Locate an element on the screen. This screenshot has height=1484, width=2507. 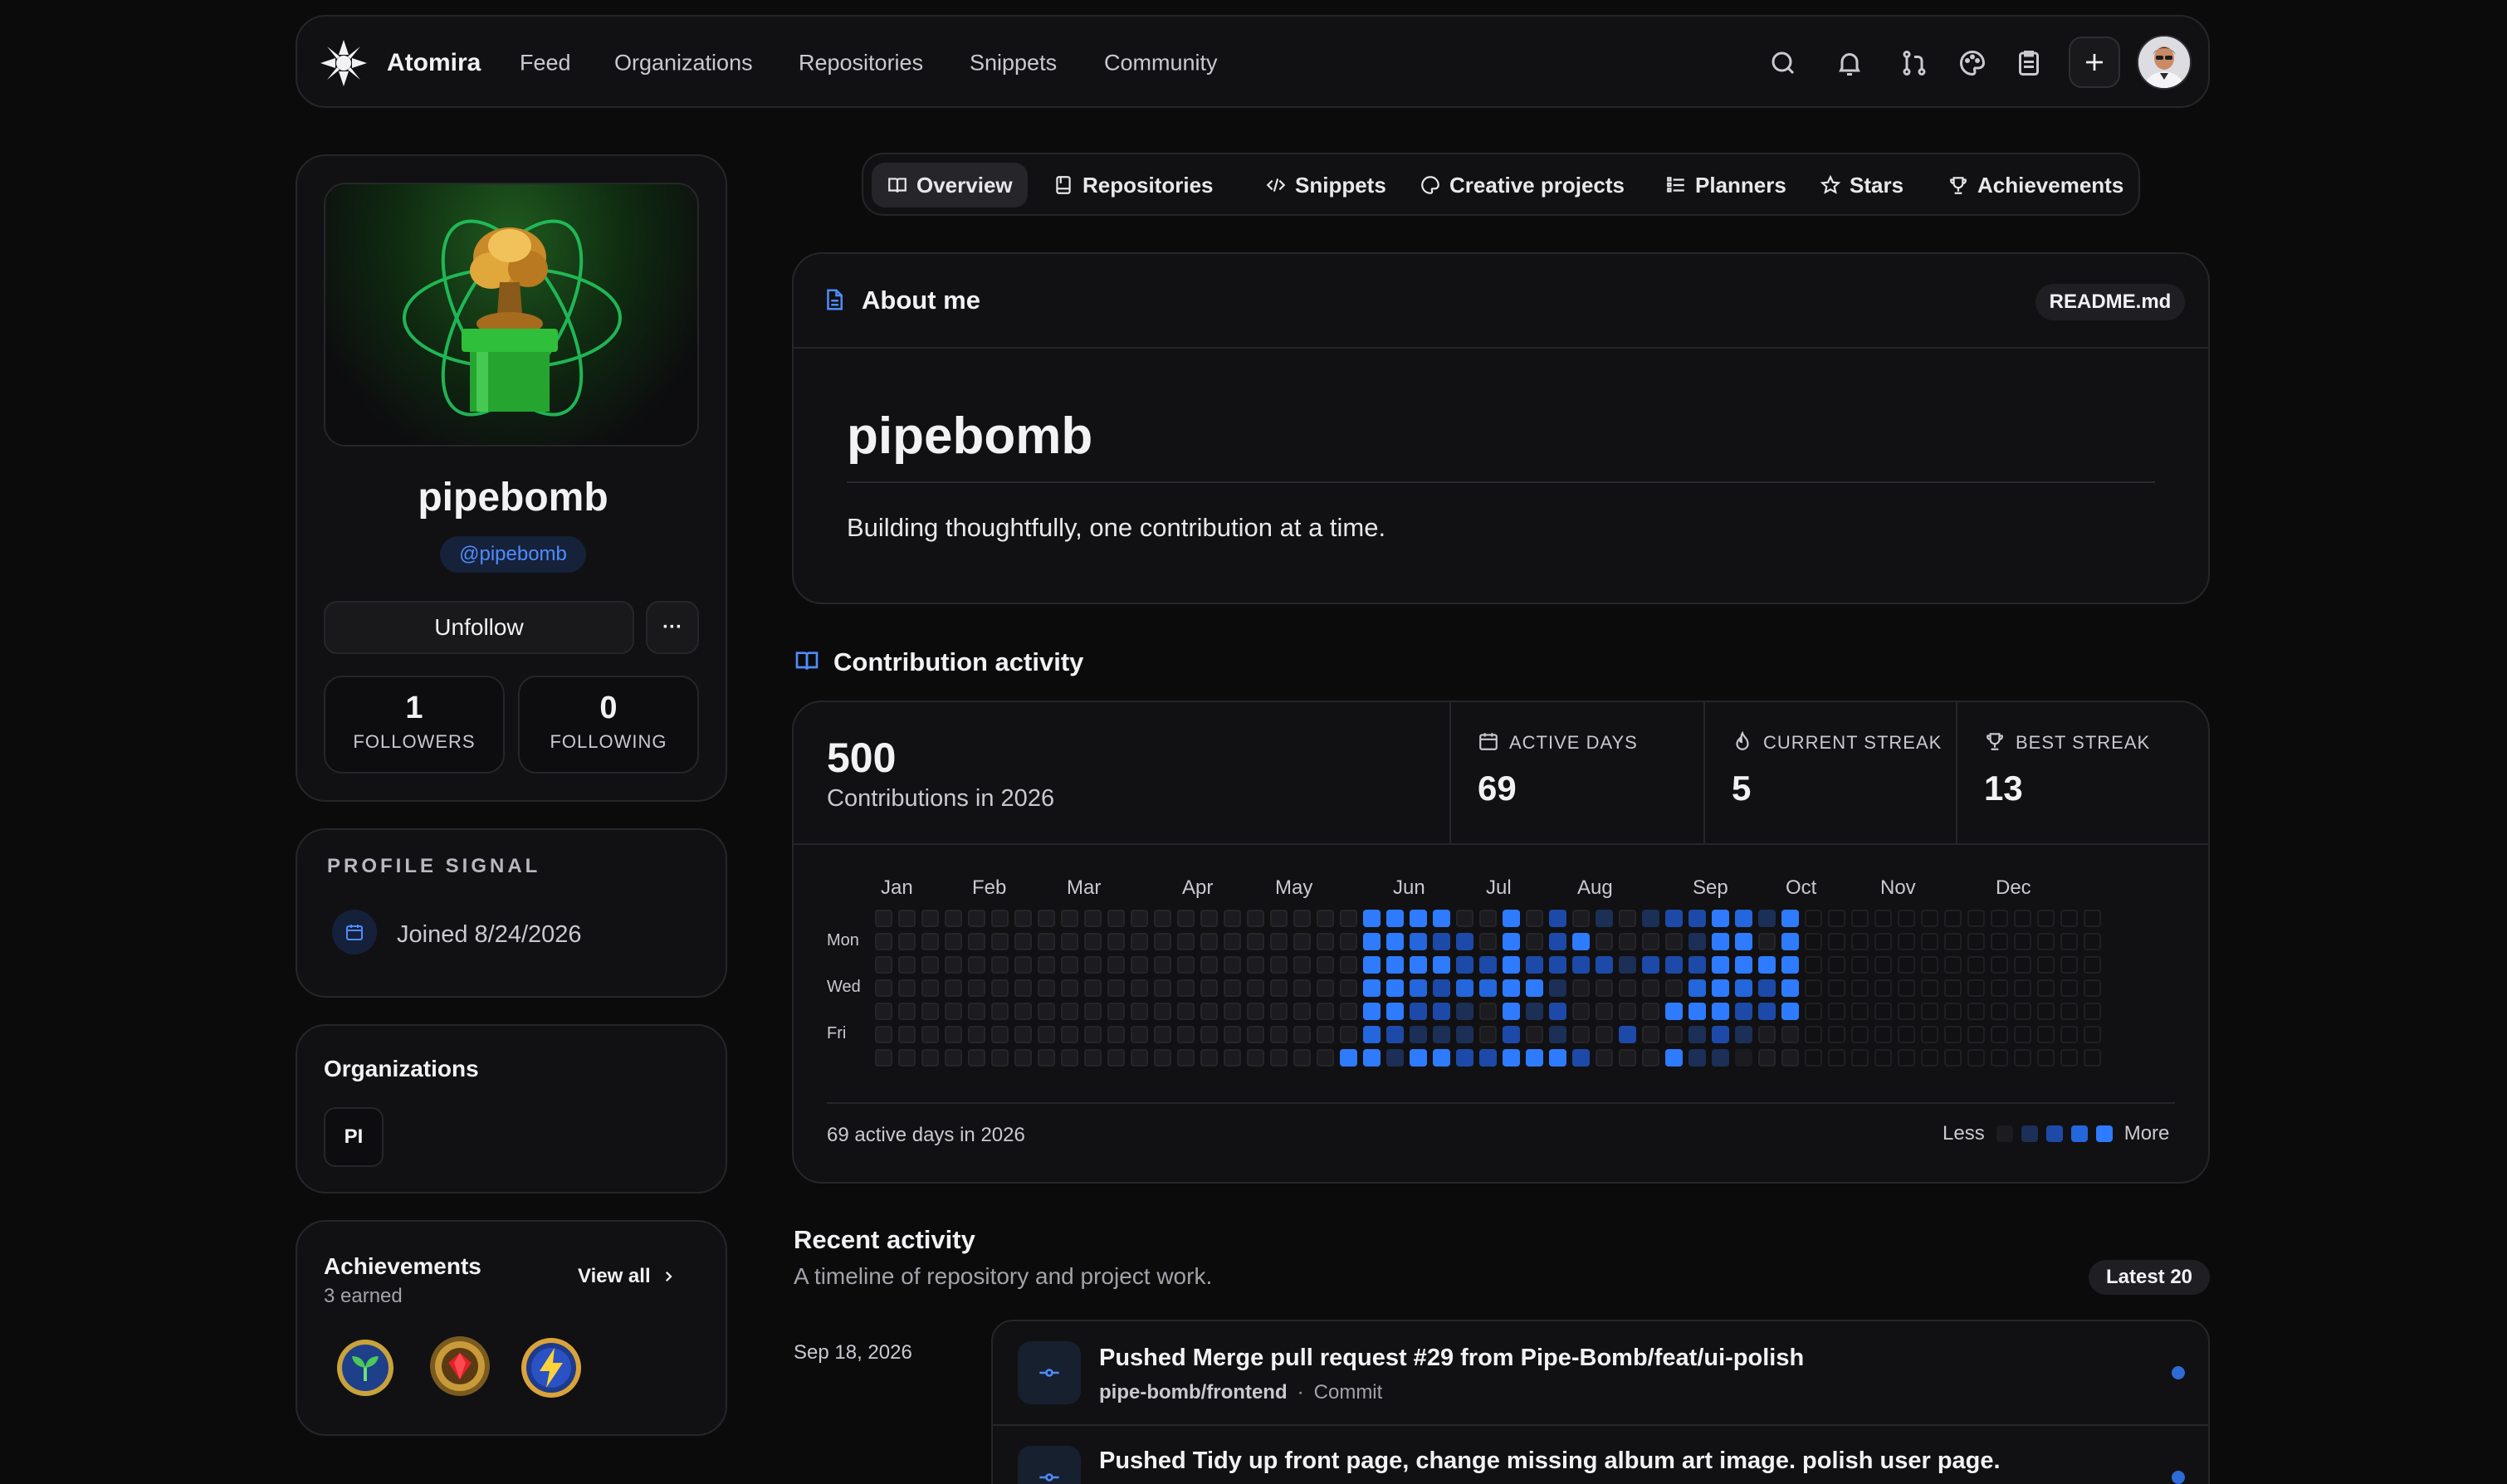
bell-icon is located at coordinates (1849, 63).